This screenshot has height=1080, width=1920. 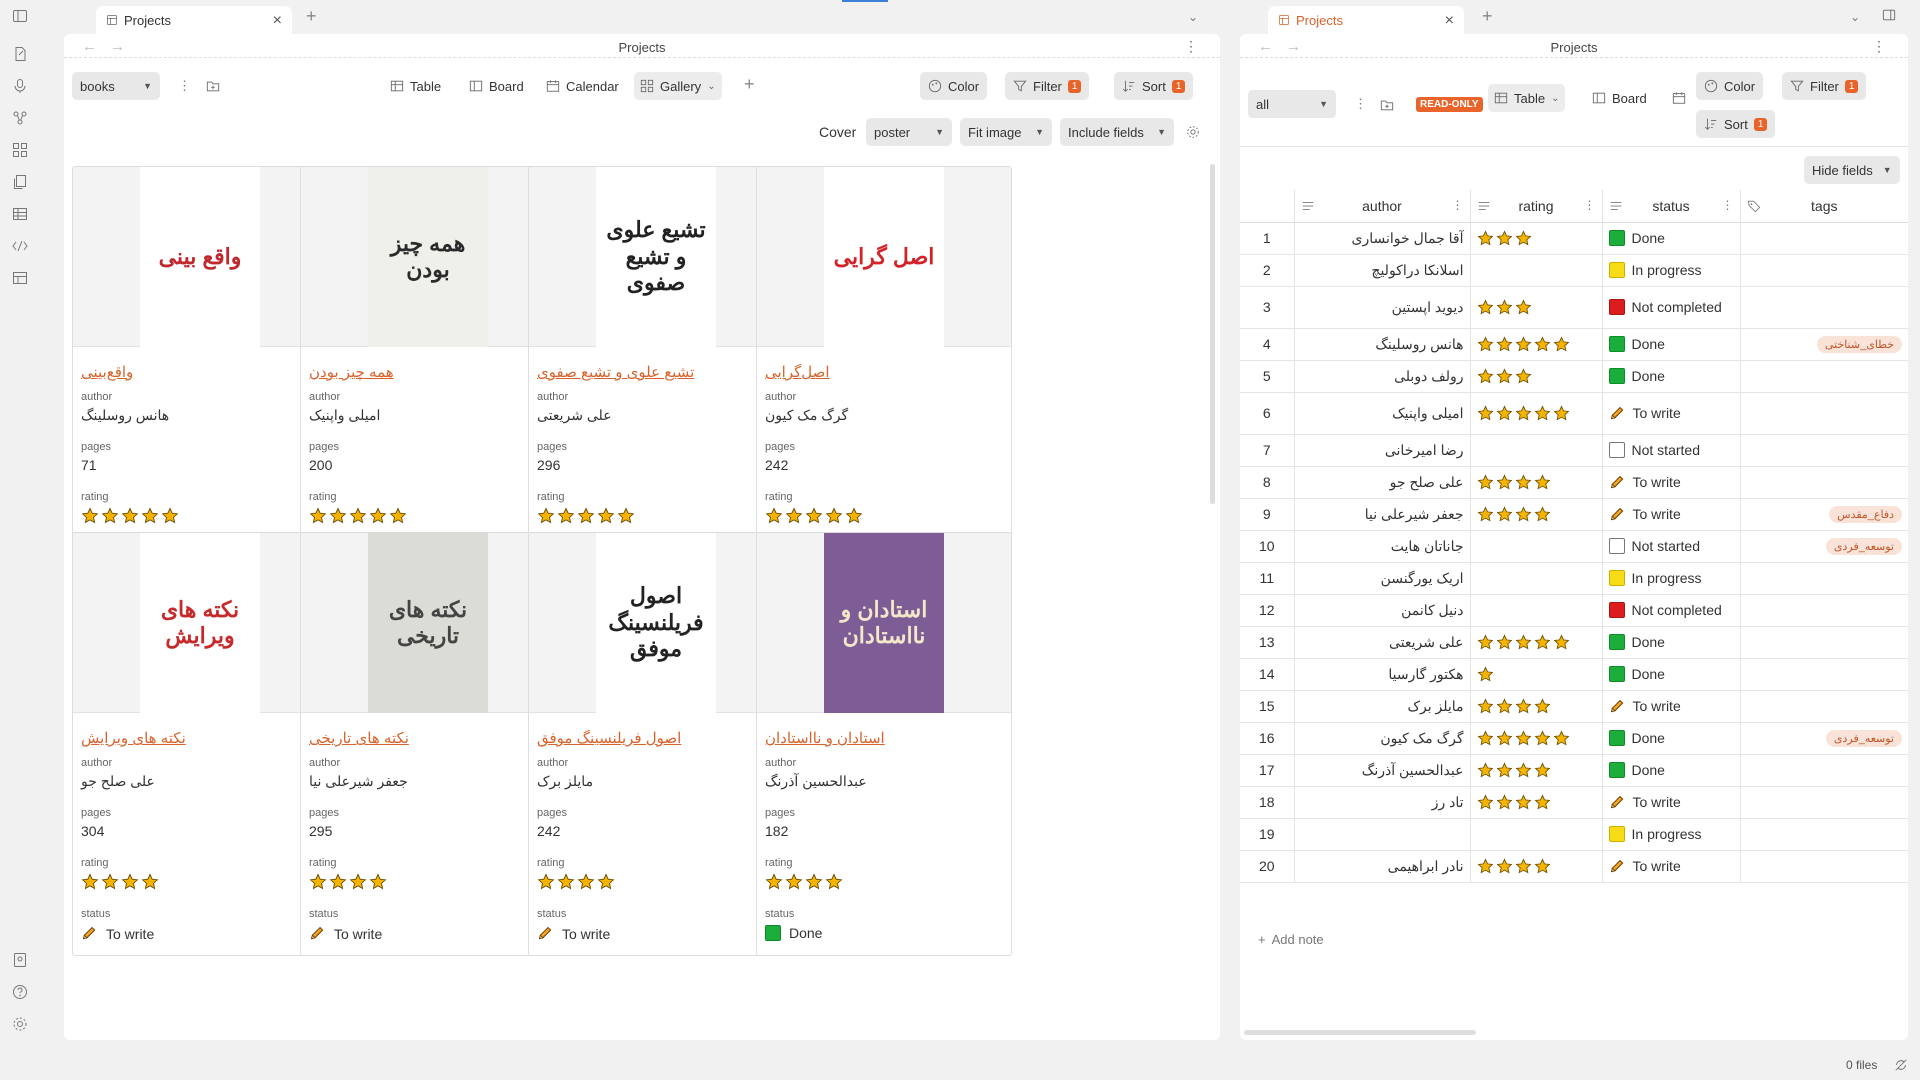 What do you see at coordinates (20, 150) in the screenshot?
I see `dashboard-icon` at bounding box center [20, 150].